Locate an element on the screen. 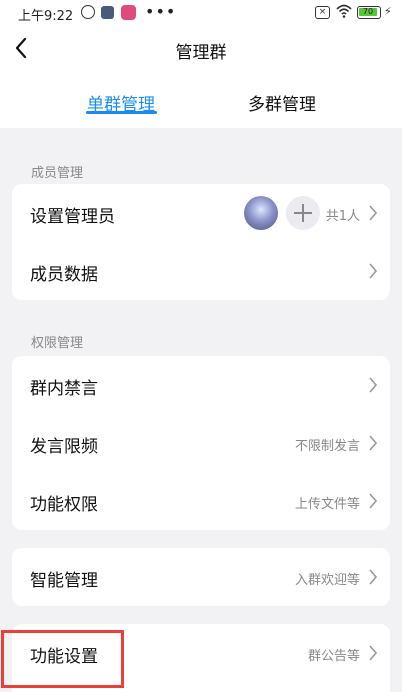 This screenshot has height=692, width=402. sim-off-icon: × is located at coordinates (322, 12).